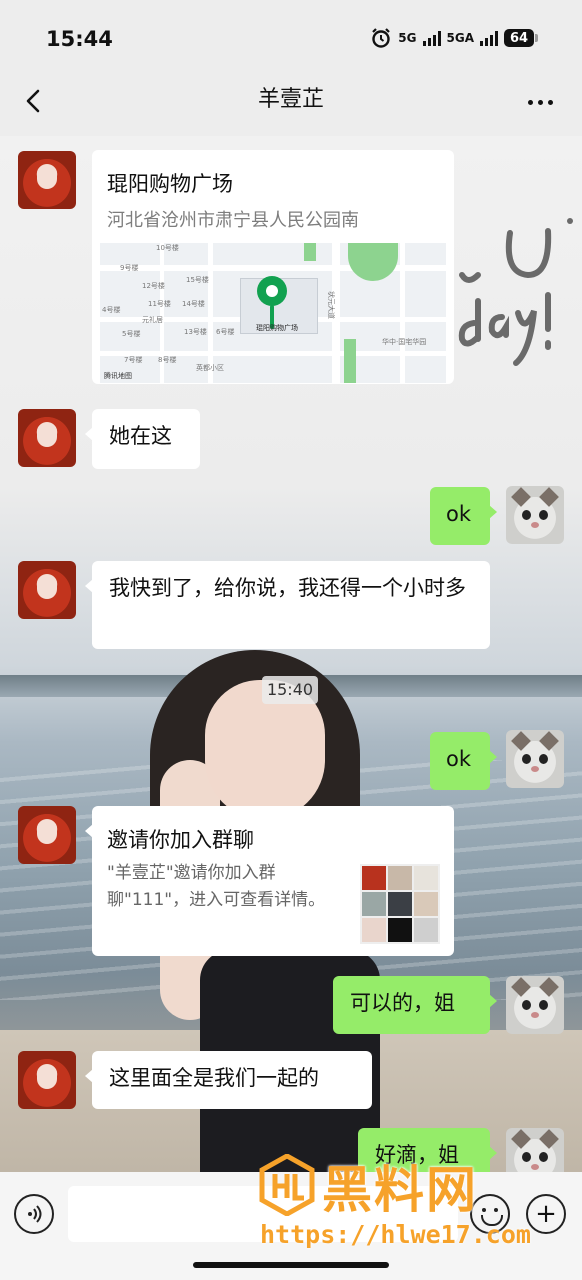 The height and width of the screenshot is (1280, 582). I want to click on map-label: 13号楼, so click(195, 332).